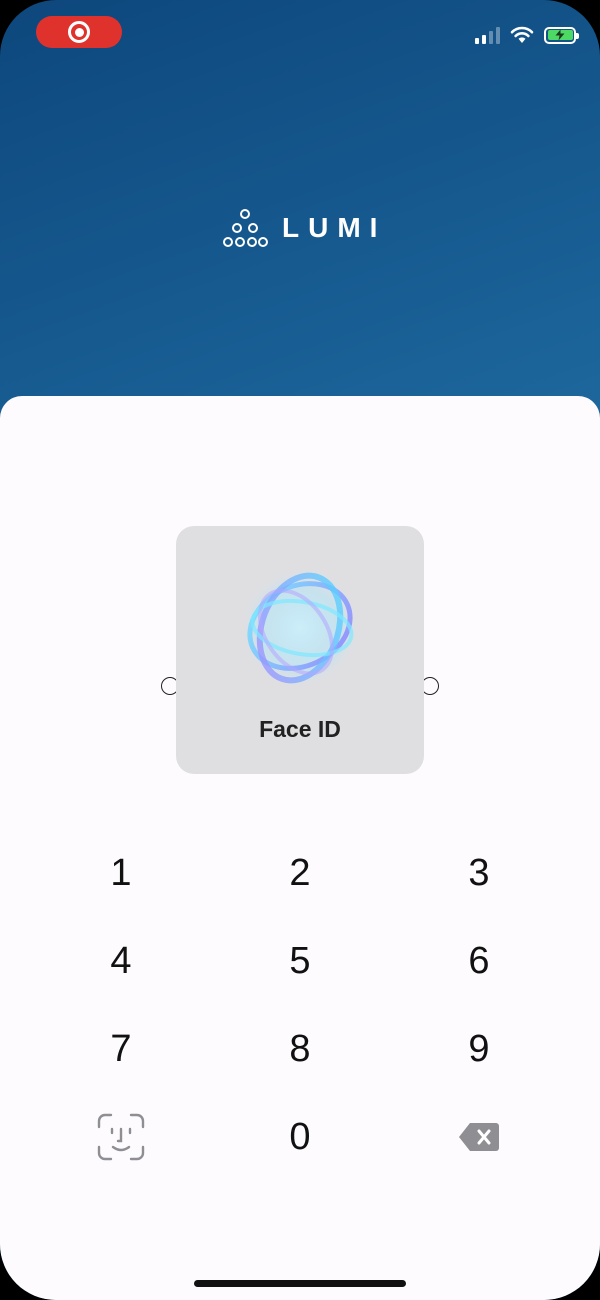  Describe the element at coordinates (245, 228) in the screenshot. I see `lumi-logo-icon` at that location.